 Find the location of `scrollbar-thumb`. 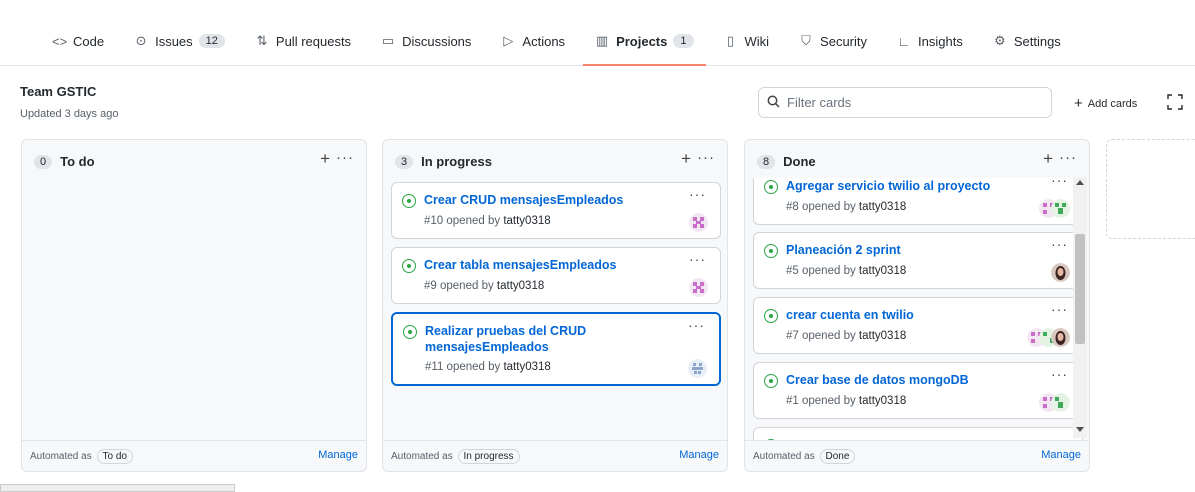

scrollbar-thumb is located at coordinates (1080, 289).